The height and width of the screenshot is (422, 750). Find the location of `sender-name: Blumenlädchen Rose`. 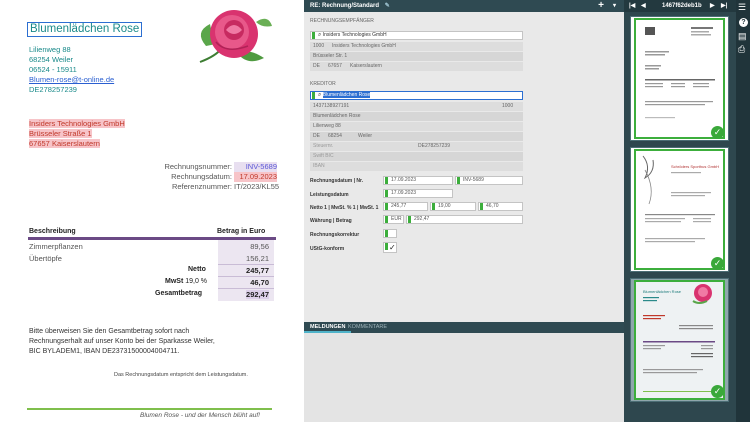

sender-name: Blumenlädchen Rose is located at coordinates (85, 29).